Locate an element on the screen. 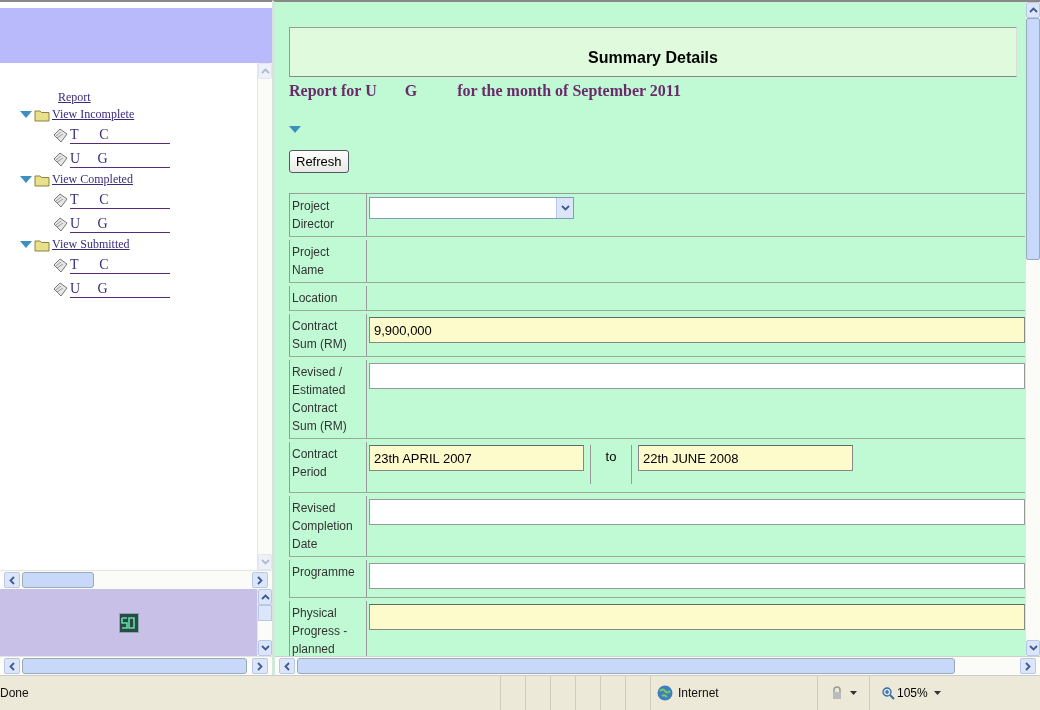 This screenshot has width=1040, height=710. field-label: Project Name is located at coordinates (311, 261).